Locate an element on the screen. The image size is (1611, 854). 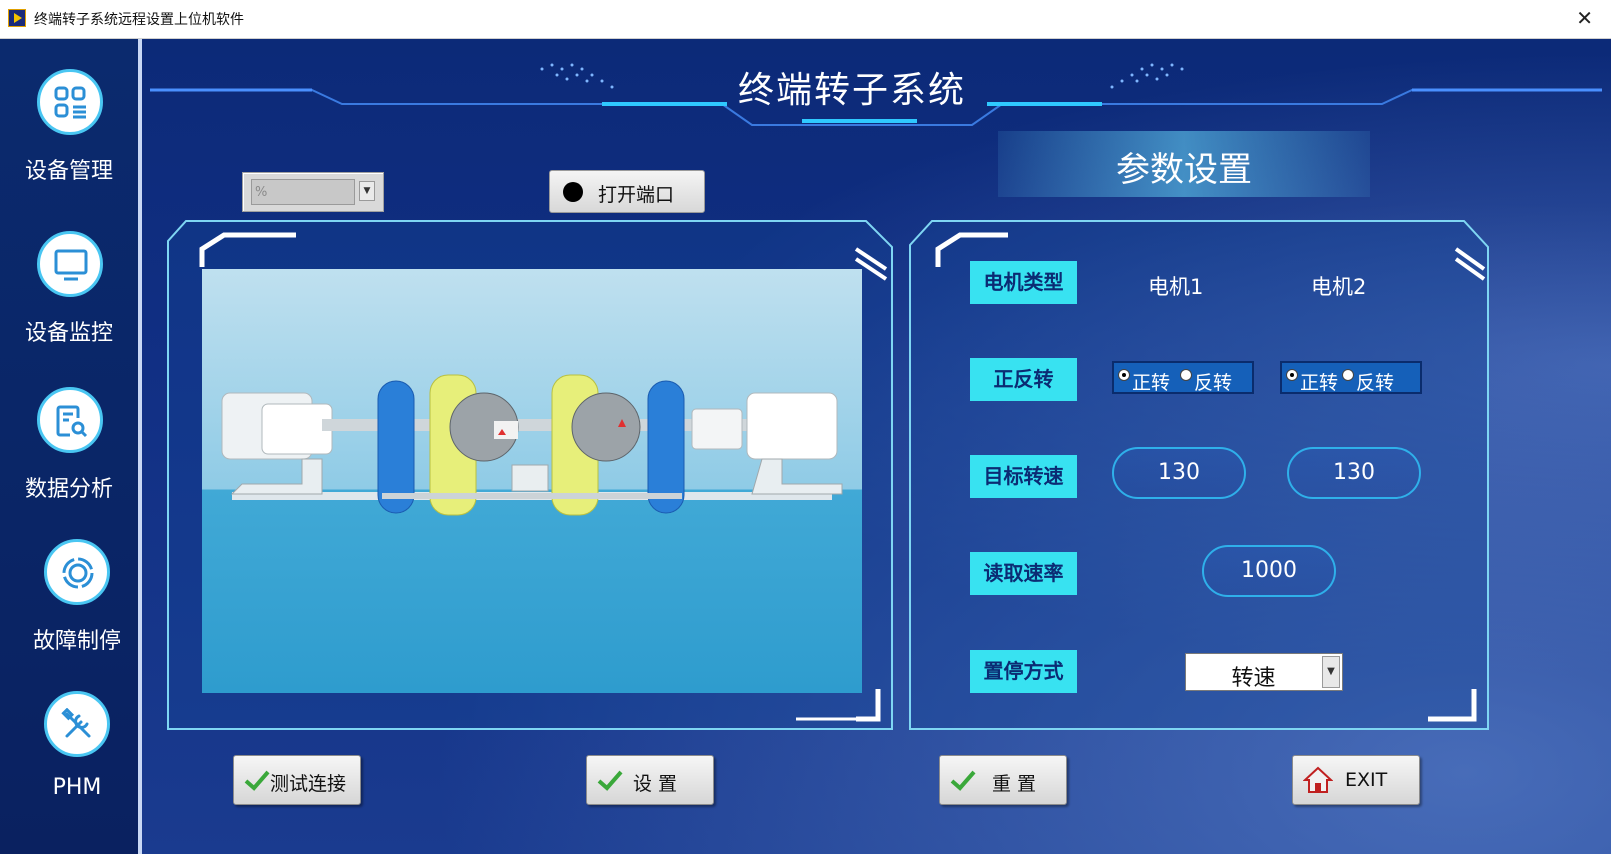
port-status-led is located at coordinates (573, 192).